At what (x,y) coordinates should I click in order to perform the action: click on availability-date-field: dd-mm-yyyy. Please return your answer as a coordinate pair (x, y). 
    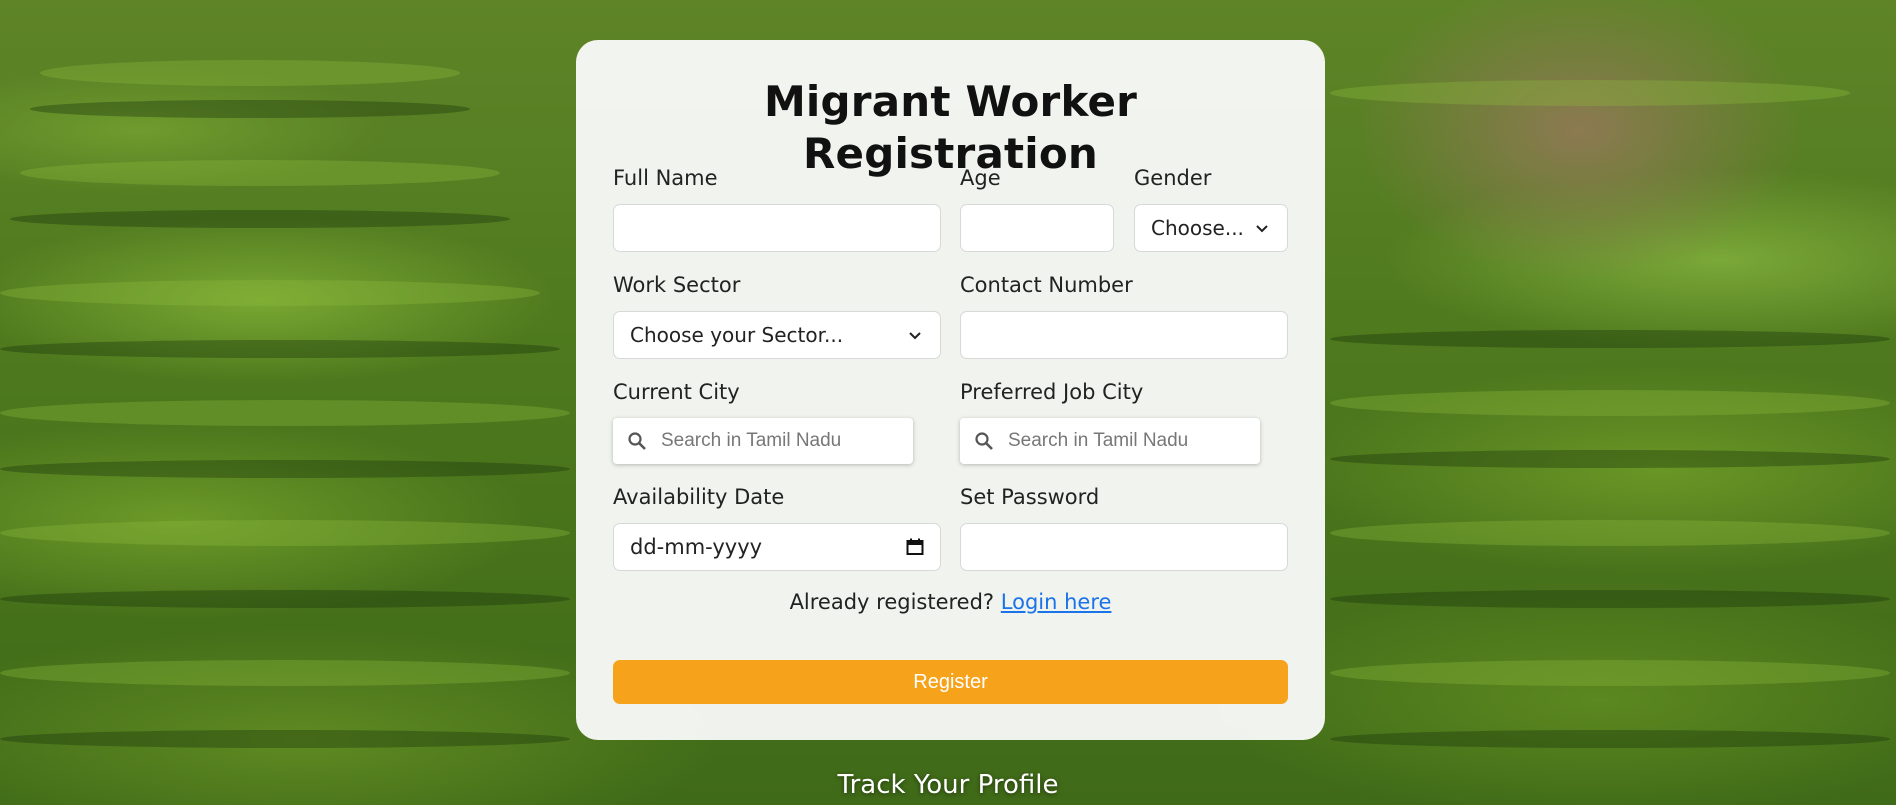
    Looking at the image, I should click on (777, 547).